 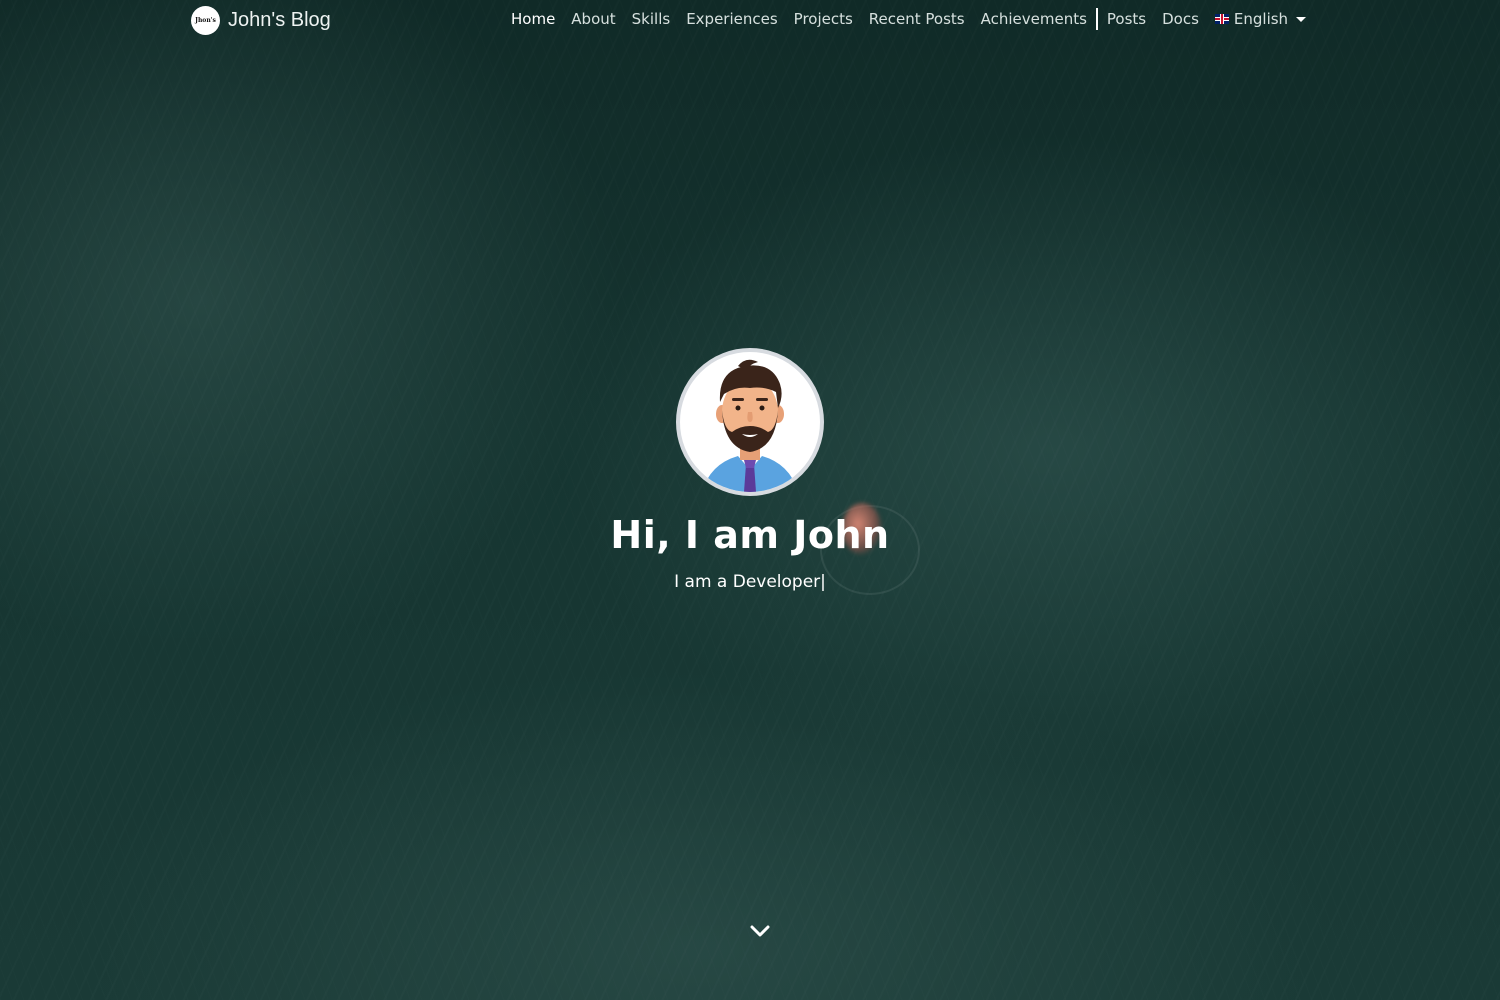 What do you see at coordinates (750, 535) in the screenshot?
I see `hero-title: Hi, I am John` at bounding box center [750, 535].